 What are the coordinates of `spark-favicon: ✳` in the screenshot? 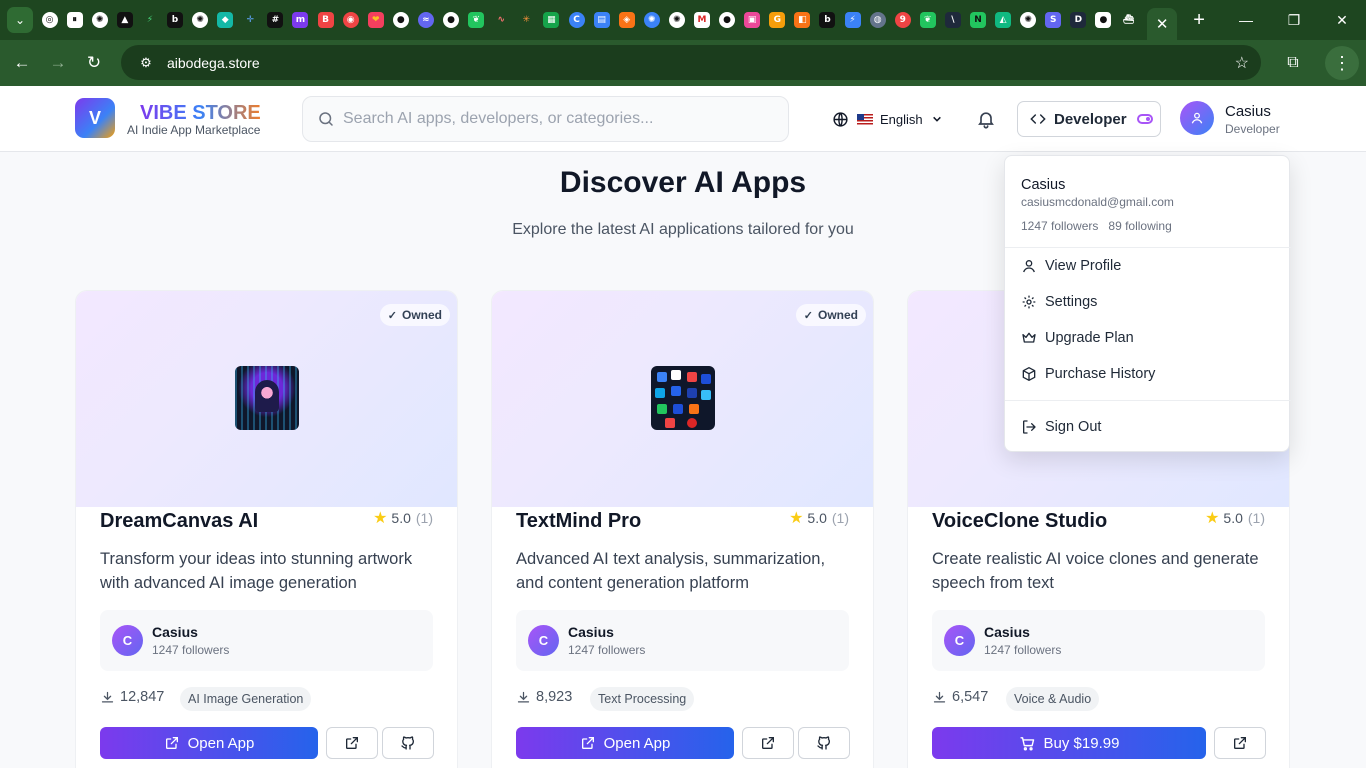 It's located at (526, 20).